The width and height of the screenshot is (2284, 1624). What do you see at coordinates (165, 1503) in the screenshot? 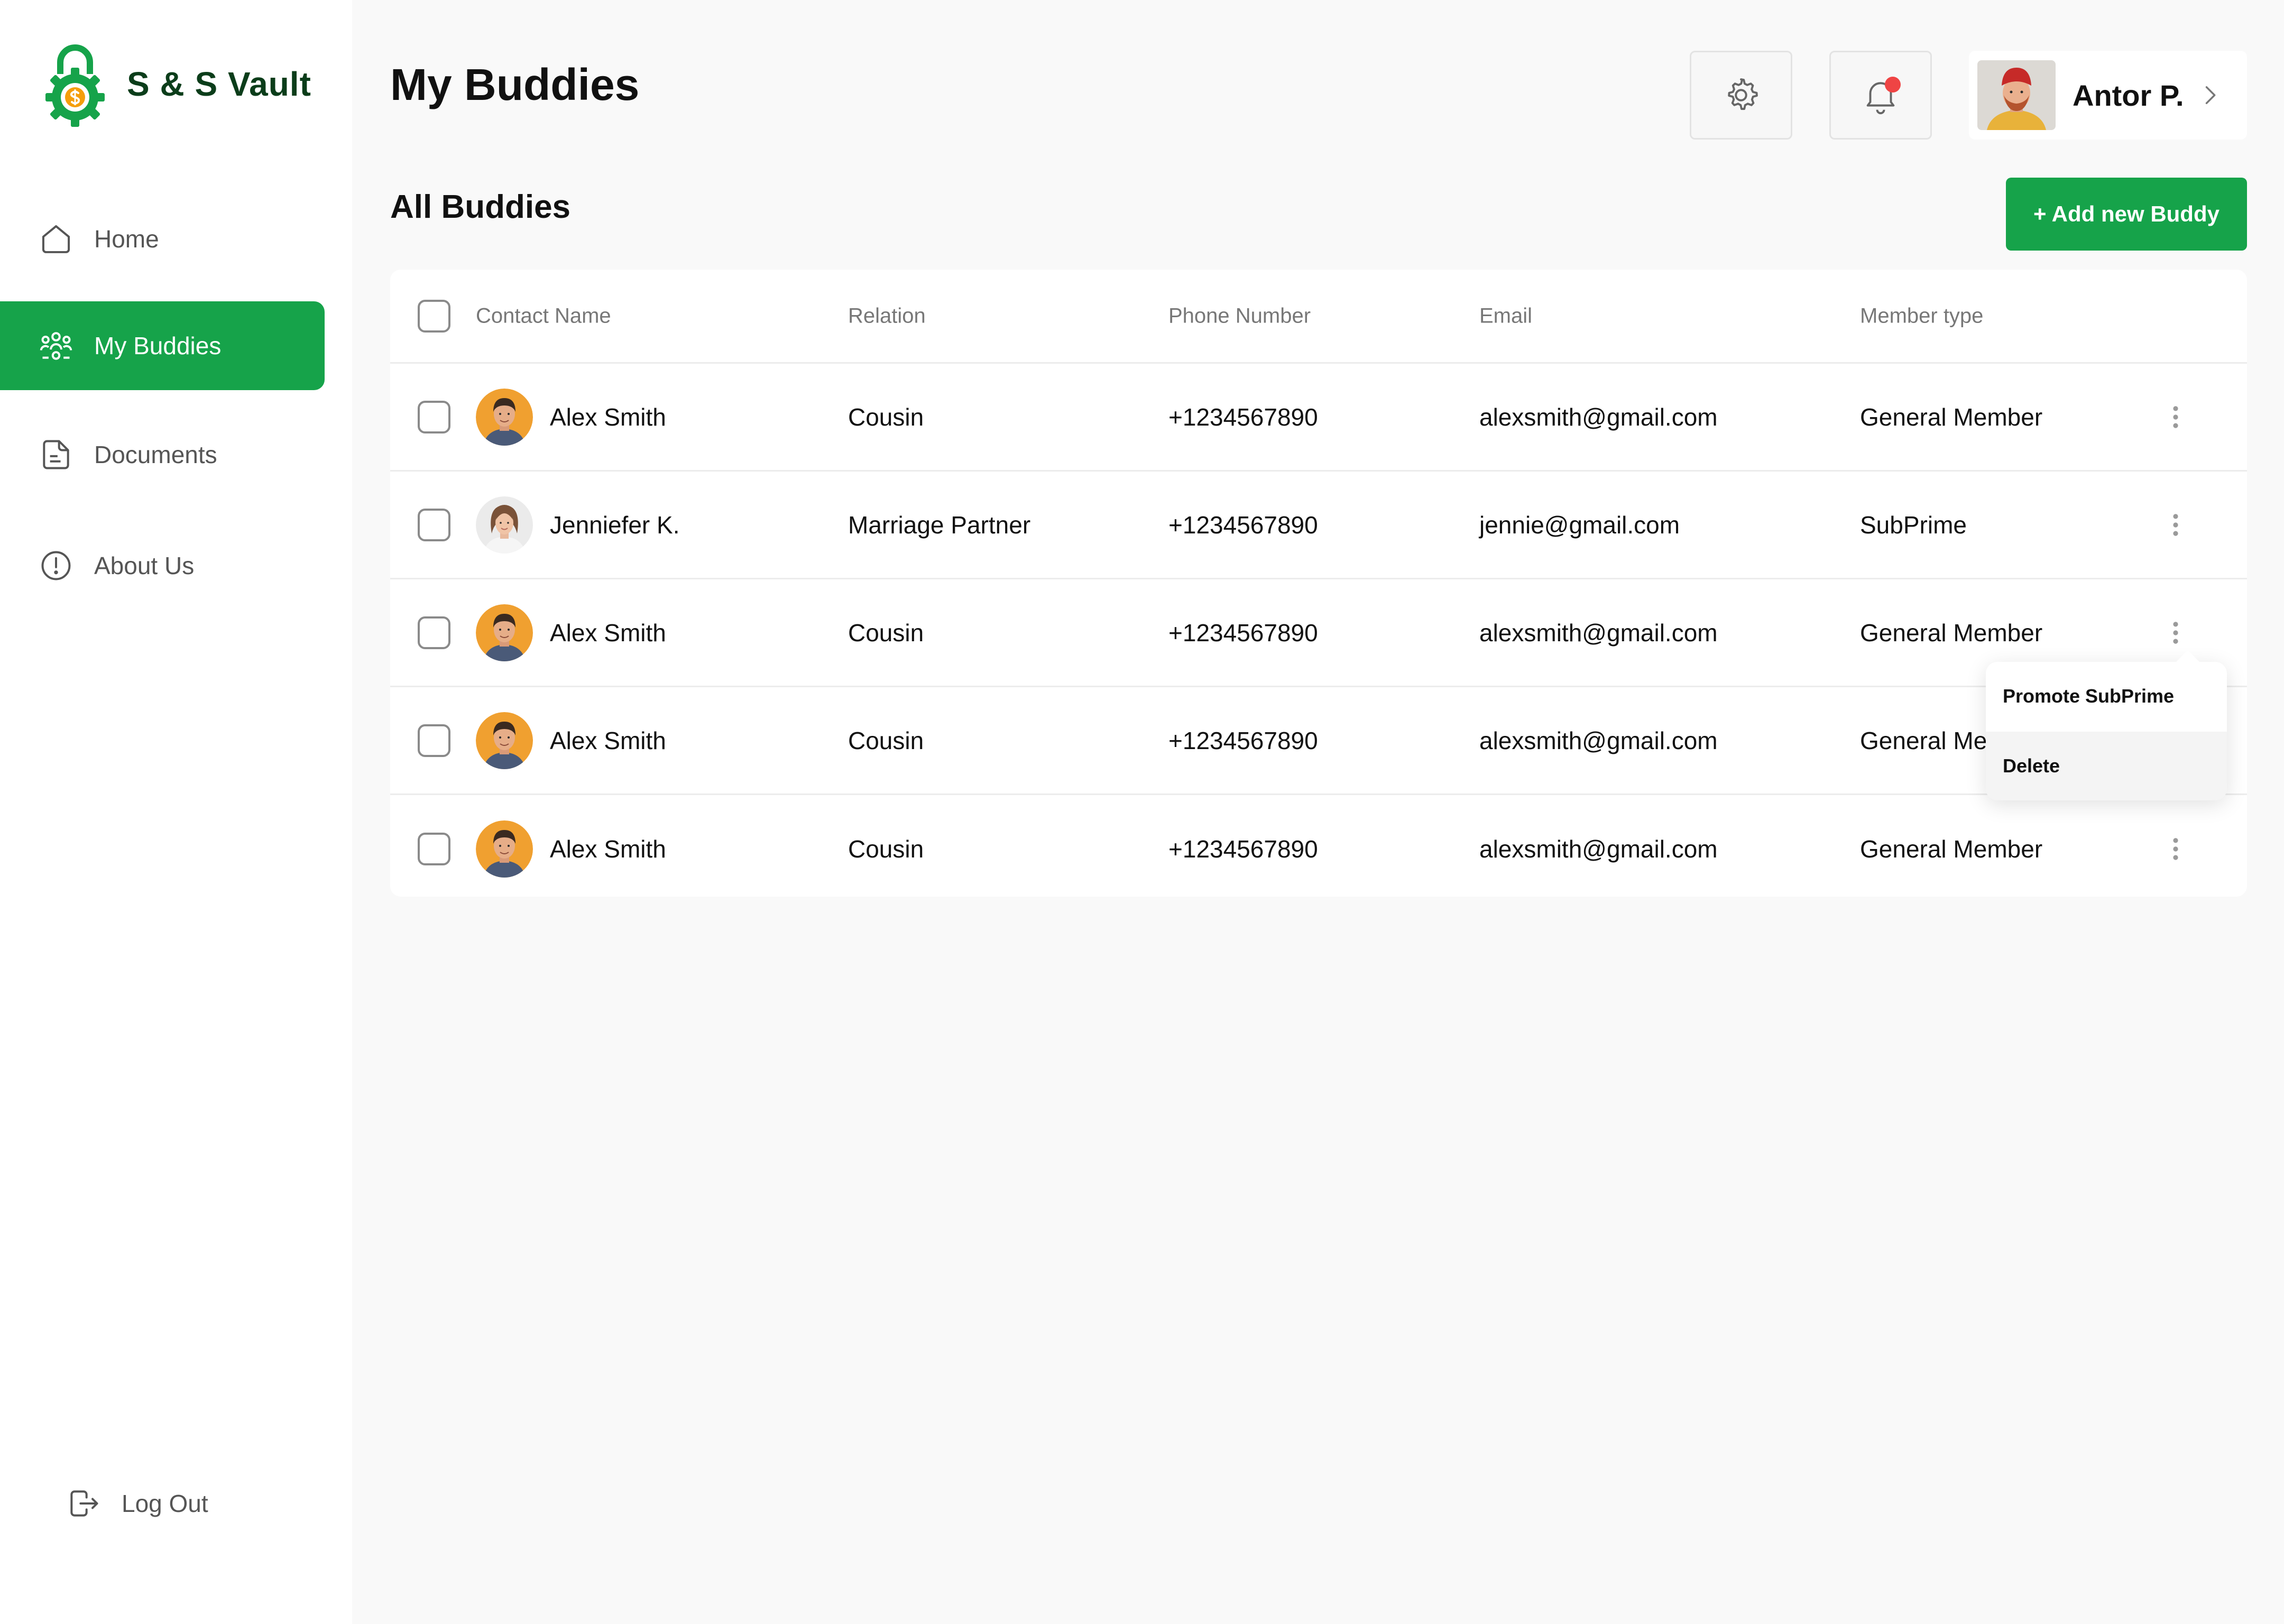
I see `logout-label: Log Out` at bounding box center [165, 1503].